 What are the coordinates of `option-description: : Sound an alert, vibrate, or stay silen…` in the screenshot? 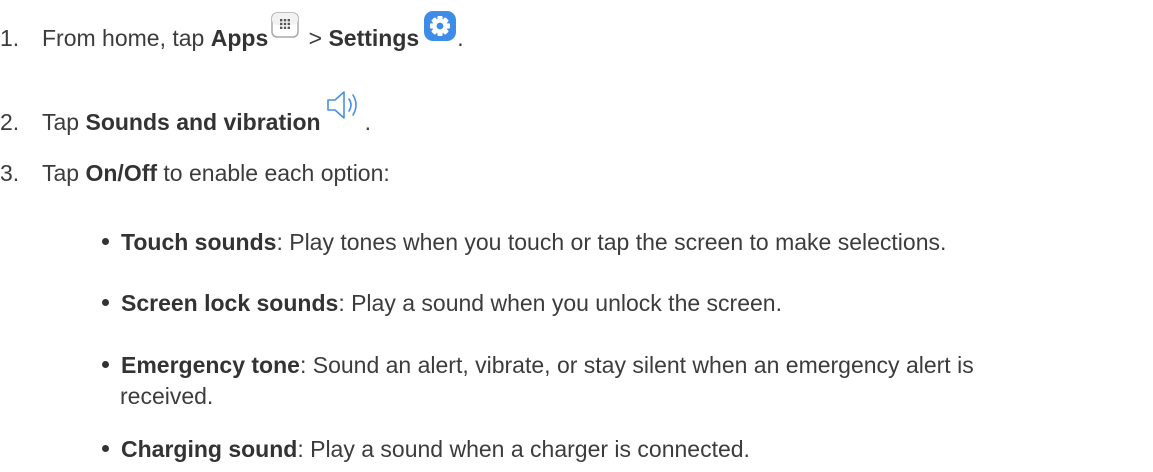 It's located at (636, 365).